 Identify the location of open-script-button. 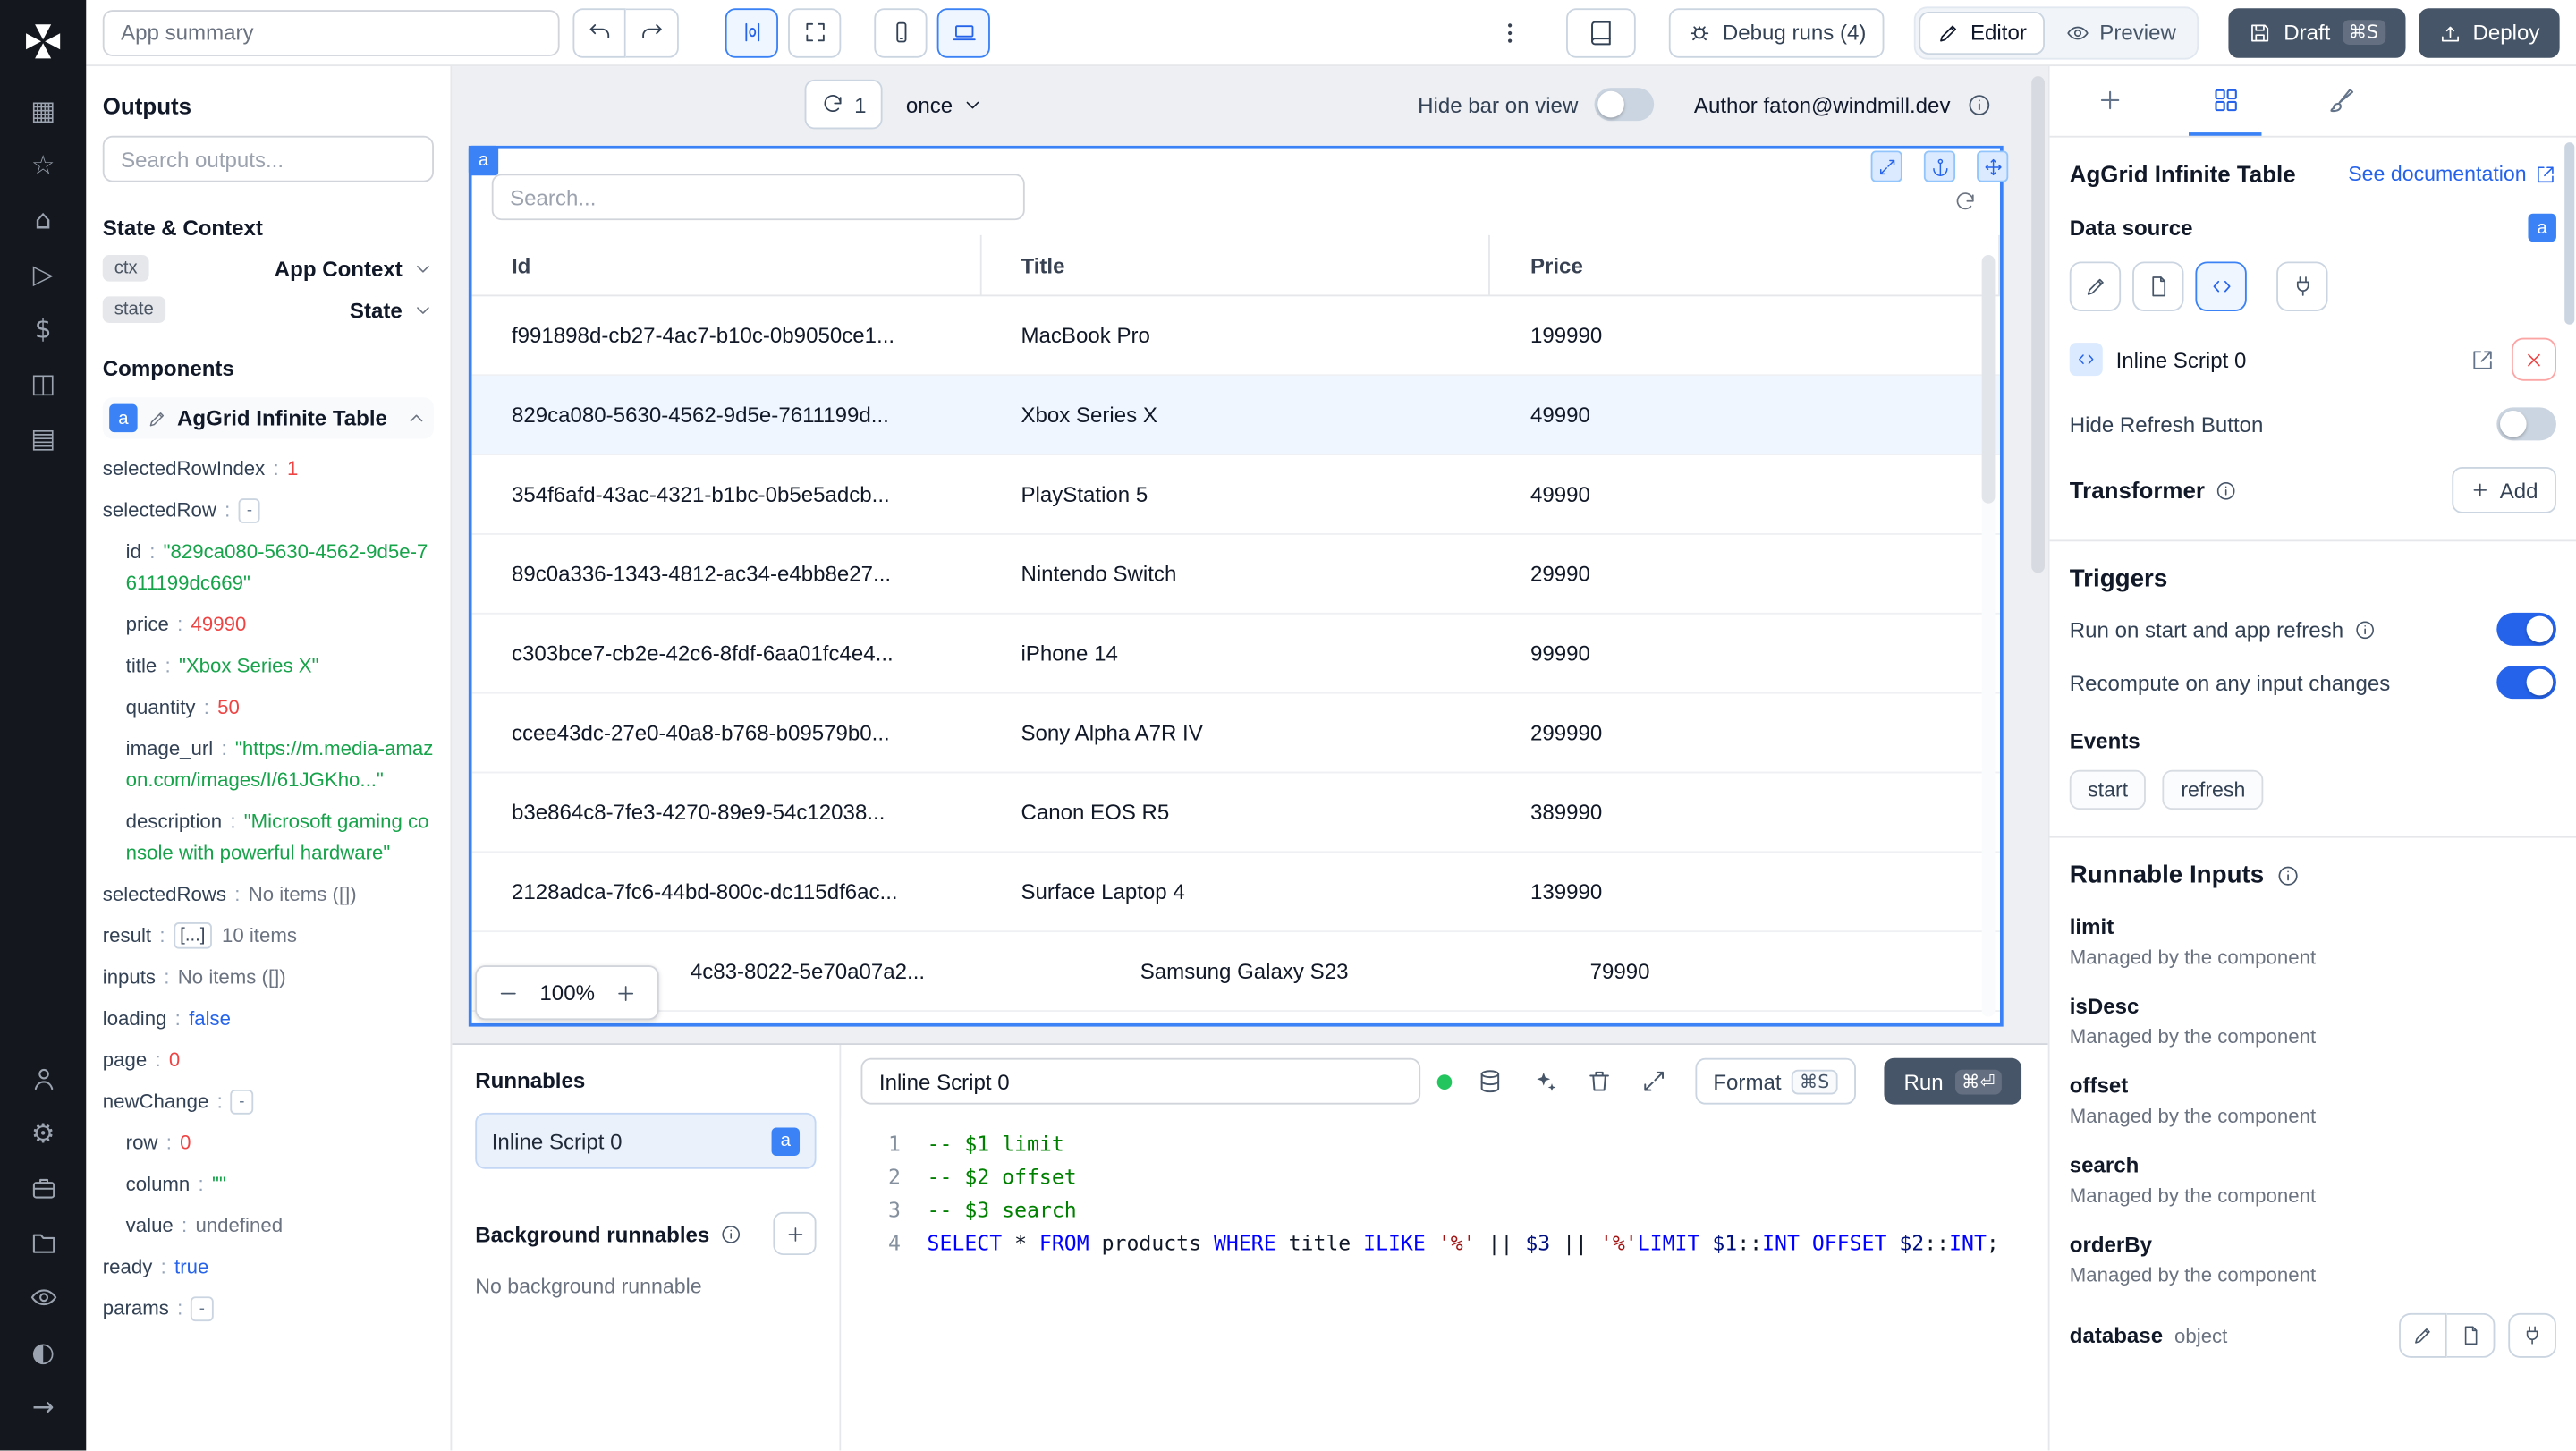
(2483, 359).